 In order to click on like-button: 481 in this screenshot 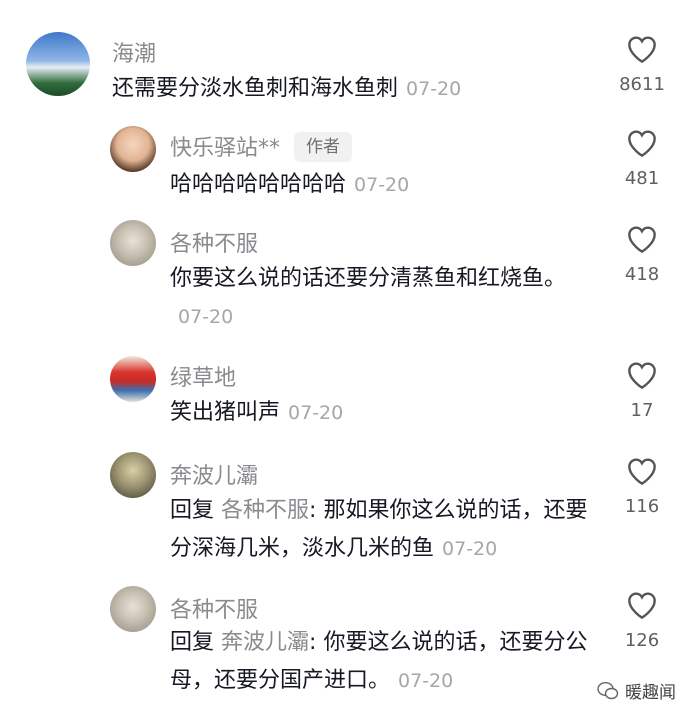, I will do `click(642, 158)`.